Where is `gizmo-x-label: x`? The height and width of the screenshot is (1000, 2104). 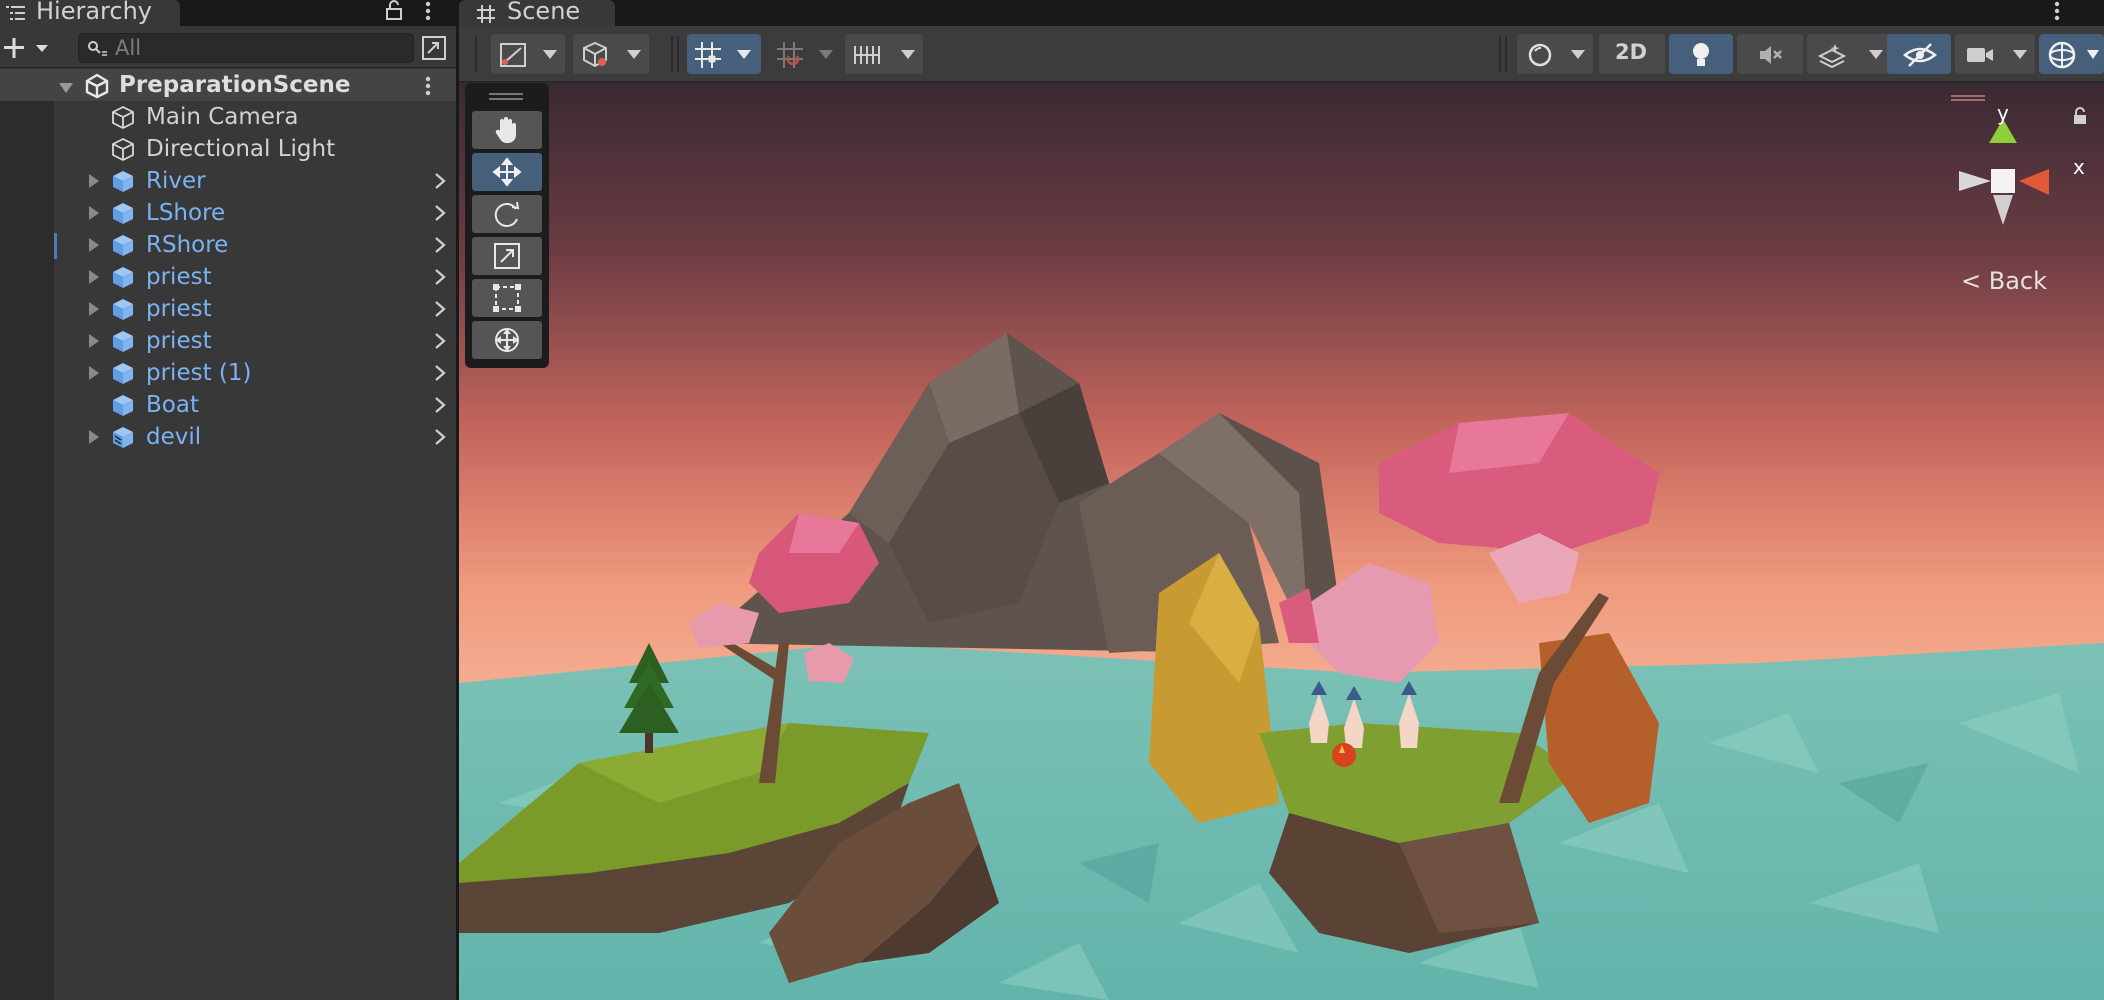 gizmo-x-label: x is located at coordinates (2079, 167).